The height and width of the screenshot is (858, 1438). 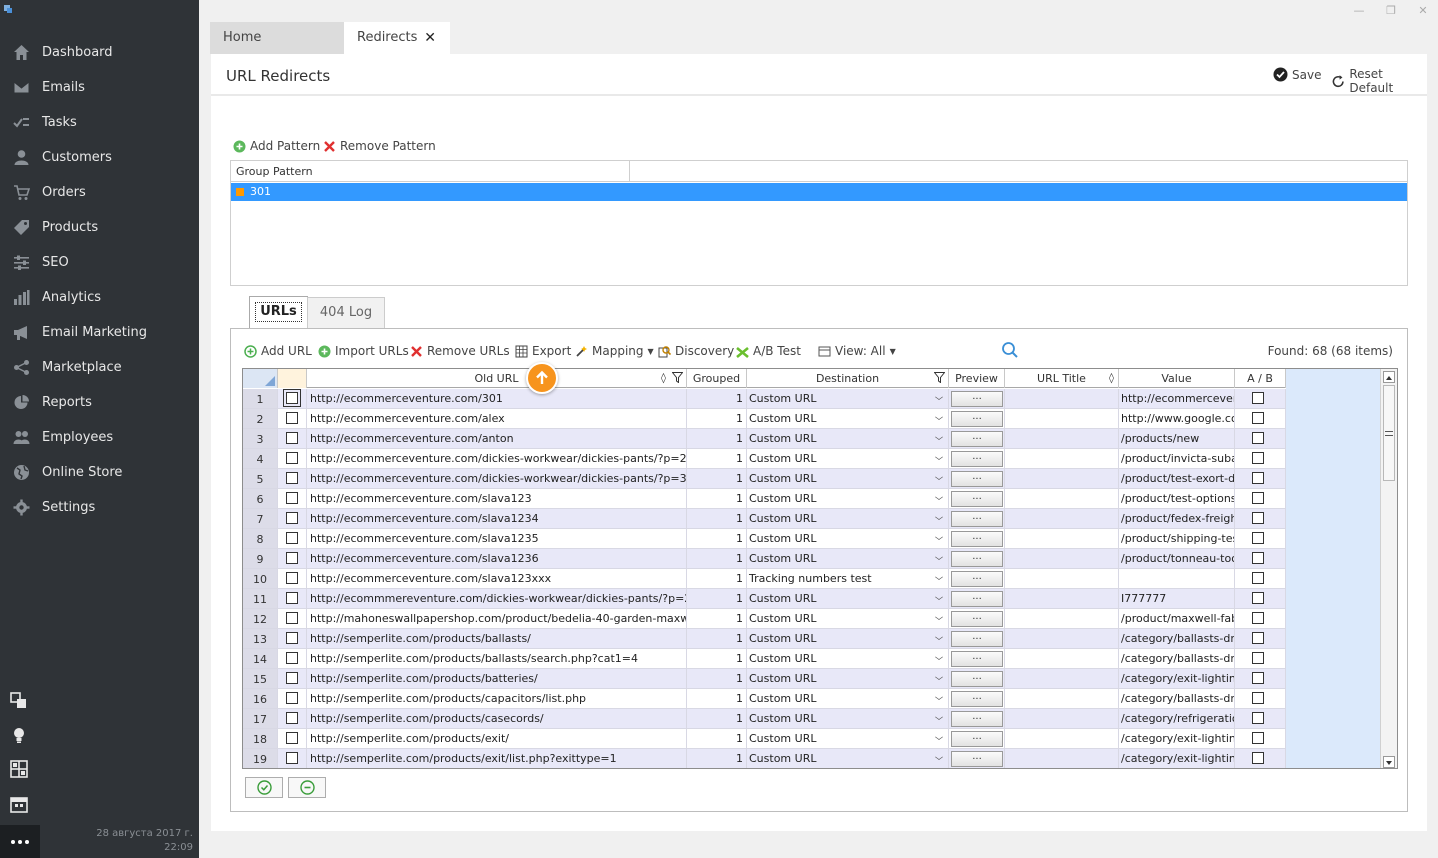 I want to click on remove-pattern-button: Remove Pattern, so click(x=379, y=146).